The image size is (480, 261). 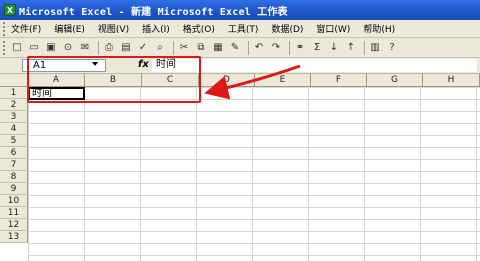 I want to click on column-header-h: H, so click(x=451, y=80).